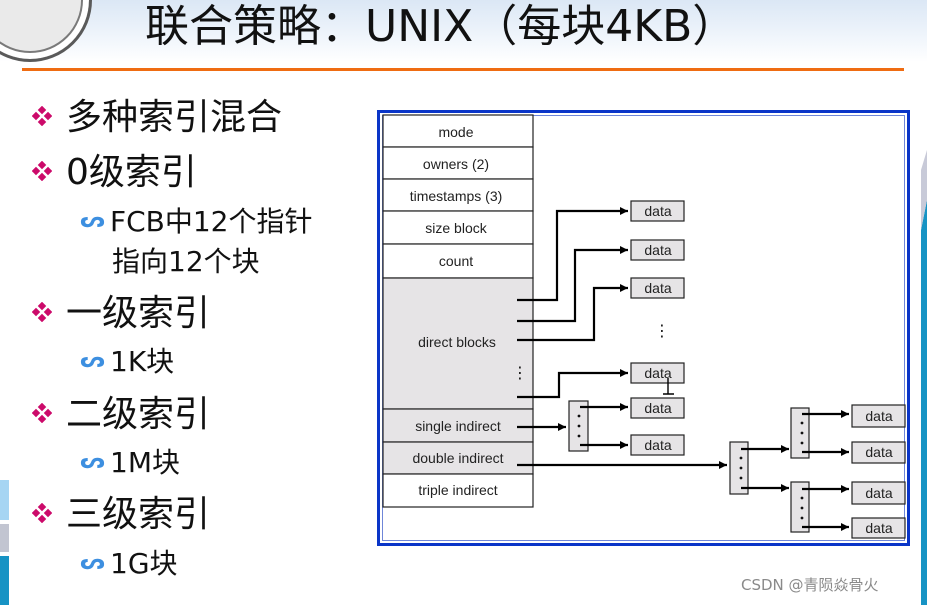 The width and height of the screenshot is (927, 605). I want to click on inode-field-label: triple indirect, so click(457, 490).